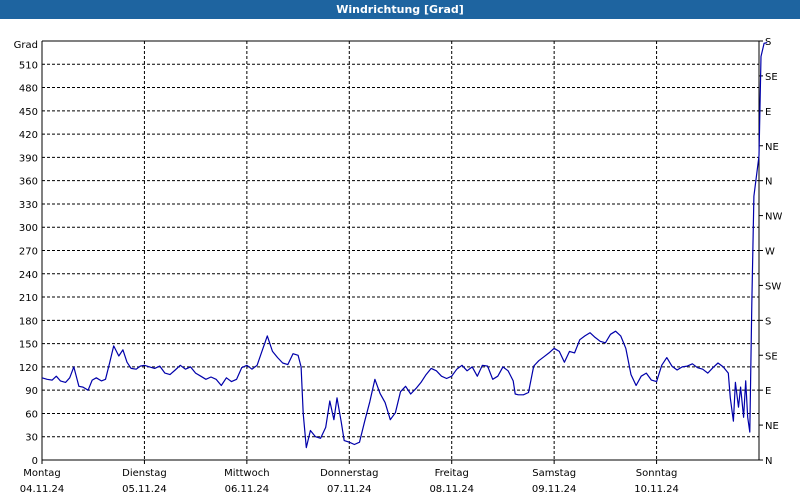  I want to click on y-axis-unit-label: Grad, so click(26, 45).